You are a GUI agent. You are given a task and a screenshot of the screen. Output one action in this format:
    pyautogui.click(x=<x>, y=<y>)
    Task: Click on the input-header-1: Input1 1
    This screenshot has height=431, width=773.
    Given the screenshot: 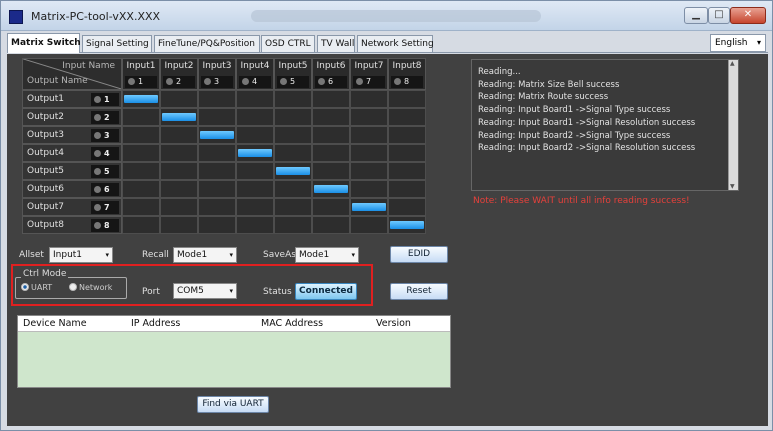 What is the action you would take?
    pyautogui.click(x=141, y=74)
    